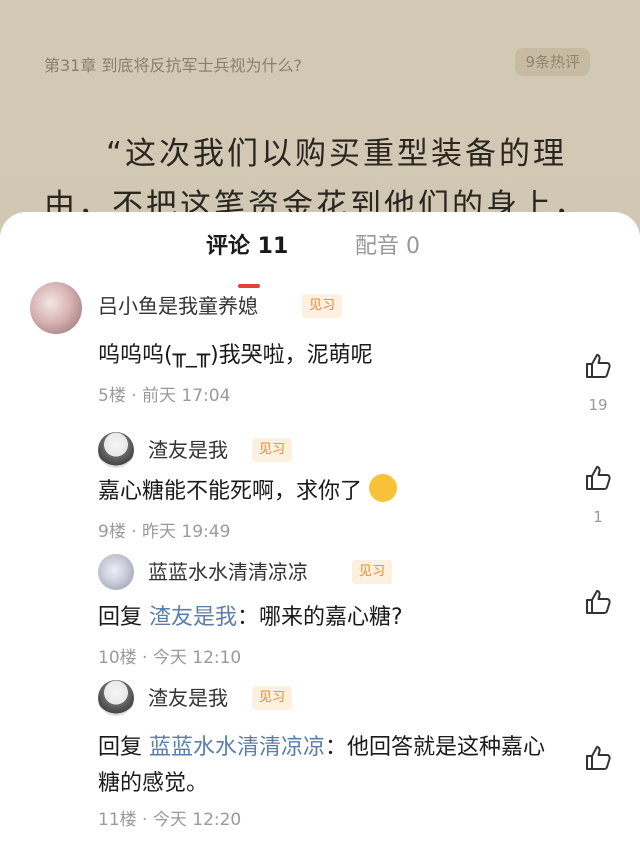 Image resolution: width=640 pixels, height=852 pixels. What do you see at coordinates (237, 747) in the screenshot?
I see `reply-mention: 蓝蓝水水清清凉凉` at bounding box center [237, 747].